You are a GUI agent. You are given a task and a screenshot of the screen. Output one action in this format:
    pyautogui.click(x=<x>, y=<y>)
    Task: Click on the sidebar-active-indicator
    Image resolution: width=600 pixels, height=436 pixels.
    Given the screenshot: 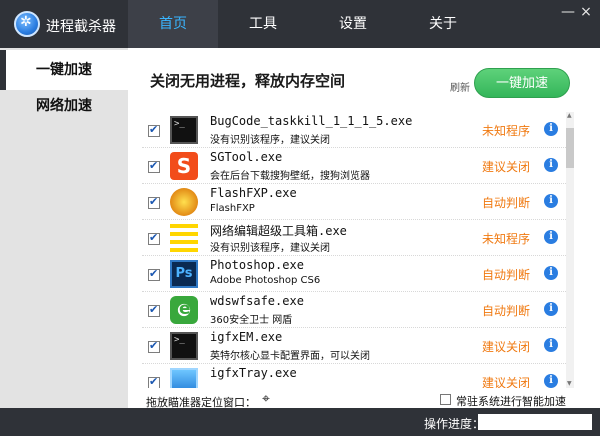 What is the action you would take?
    pyautogui.click(x=3, y=70)
    